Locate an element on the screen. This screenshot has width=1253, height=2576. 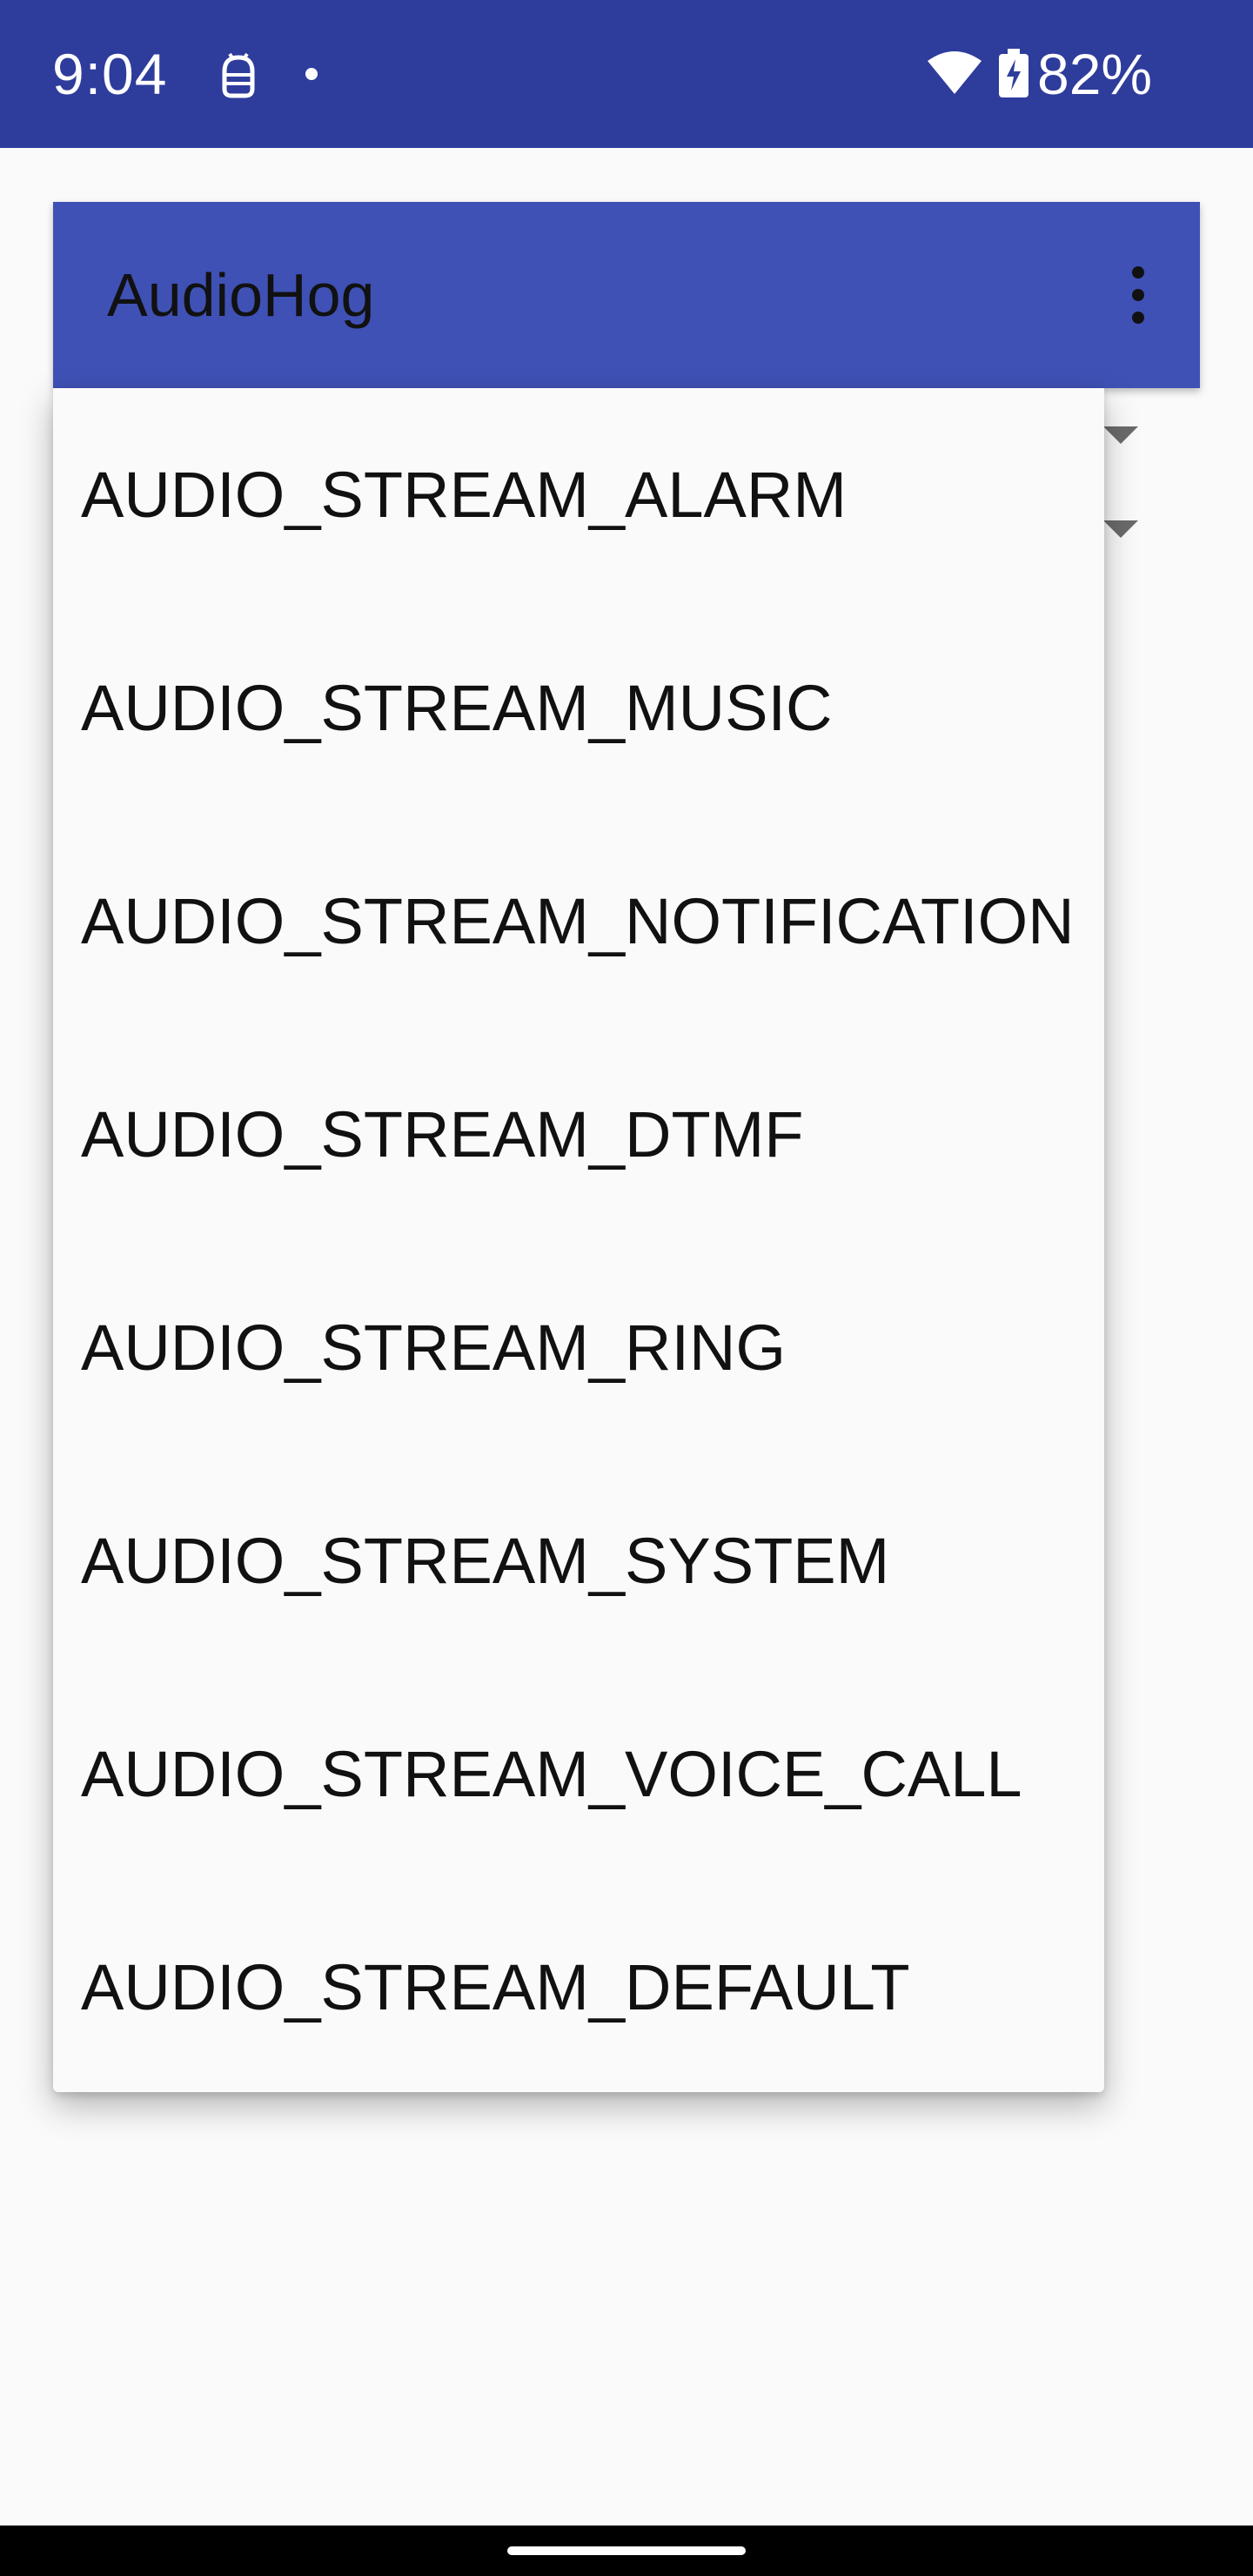
dropdown-item-voice-call: AUDIO_STREAM_VOICE_CALL is located at coordinates (578, 1774).